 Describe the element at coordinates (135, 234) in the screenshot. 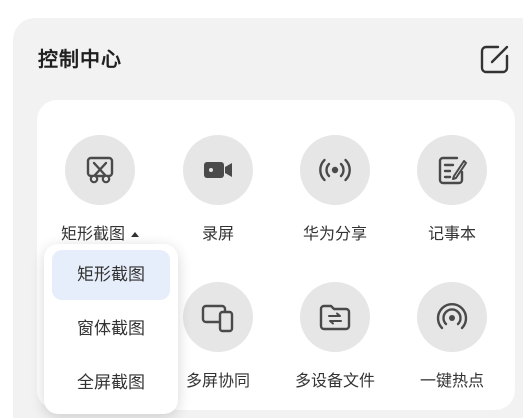

I see `caret-up-icon` at that location.